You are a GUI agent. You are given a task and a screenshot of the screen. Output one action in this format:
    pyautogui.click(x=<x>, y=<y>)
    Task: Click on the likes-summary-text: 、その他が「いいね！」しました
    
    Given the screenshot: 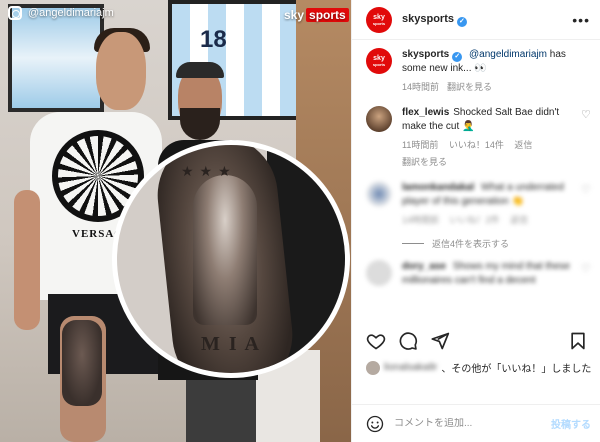 What is the action you would take?
    pyautogui.click(x=516, y=369)
    